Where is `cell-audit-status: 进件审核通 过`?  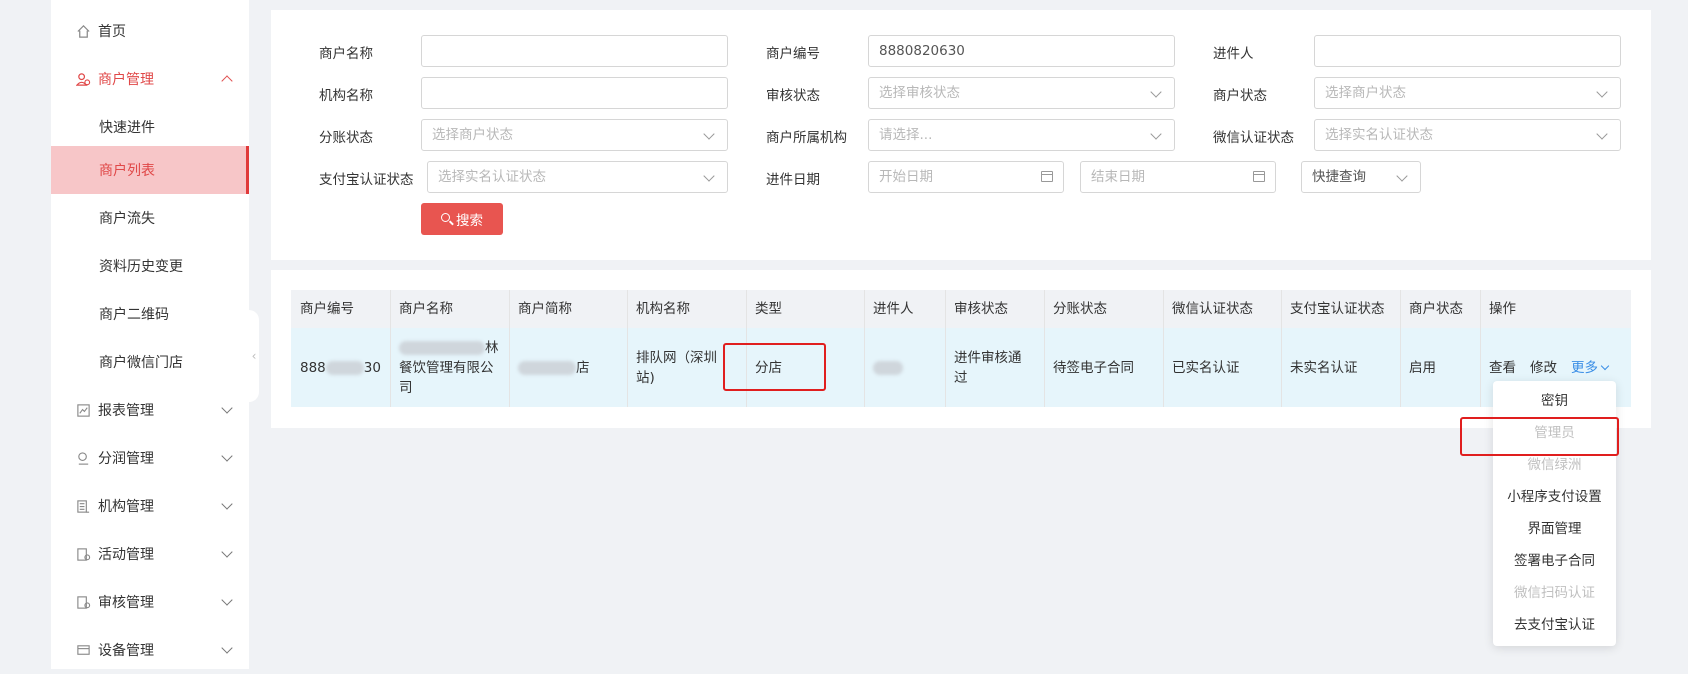
cell-audit-status: 进件审核通 过 is located at coordinates (994, 367).